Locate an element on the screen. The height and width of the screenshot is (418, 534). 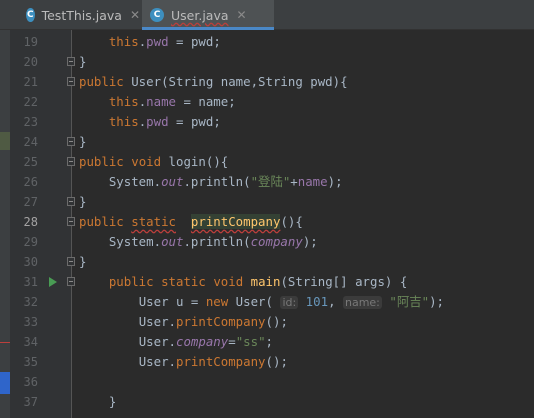
line-number: 31 is located at coordinates (30, 282).